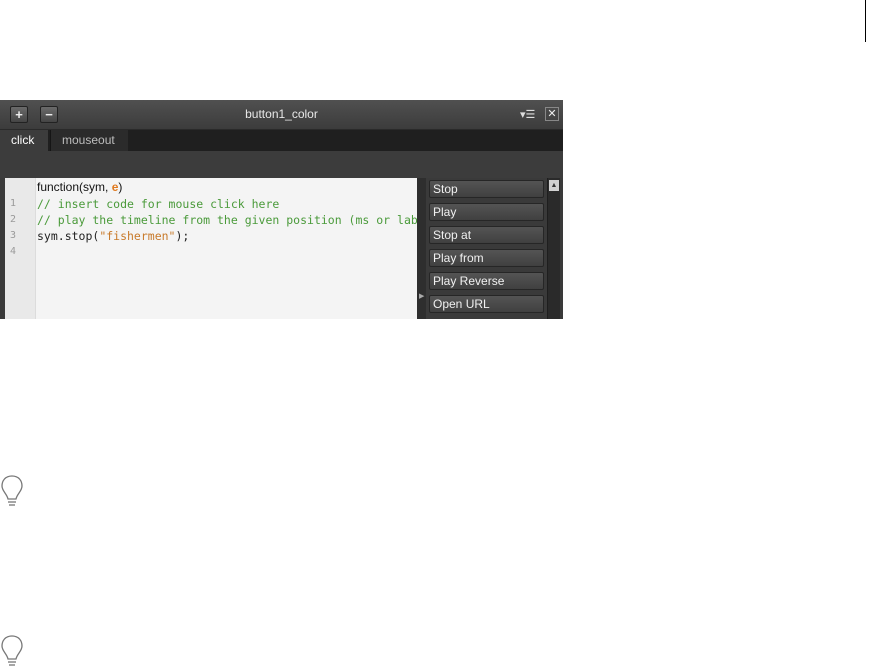  I want to click on code-string: "fishermen", so click(137, 236).